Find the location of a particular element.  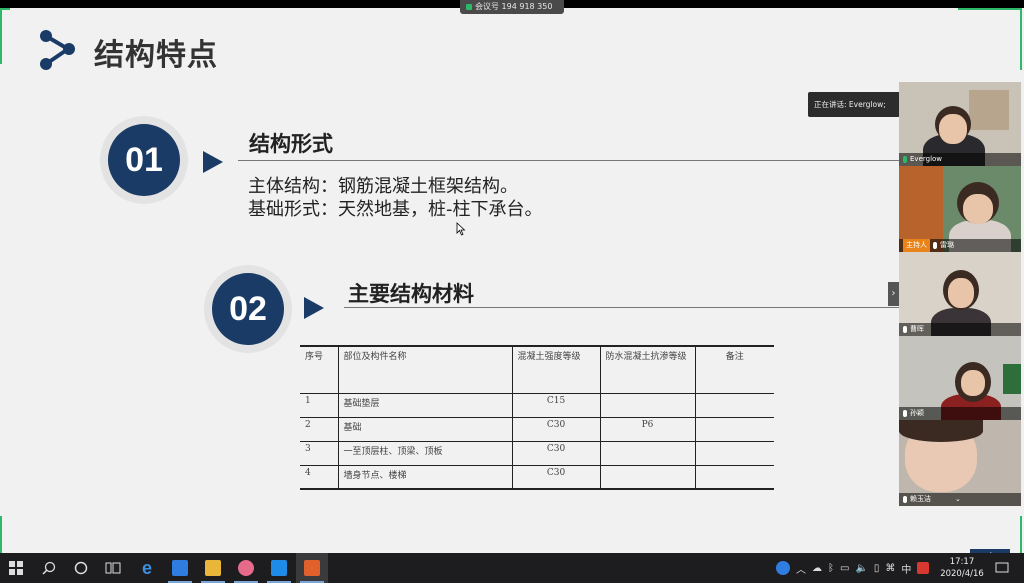

collapse-panel-button: › is located at coordinates (893, 294).